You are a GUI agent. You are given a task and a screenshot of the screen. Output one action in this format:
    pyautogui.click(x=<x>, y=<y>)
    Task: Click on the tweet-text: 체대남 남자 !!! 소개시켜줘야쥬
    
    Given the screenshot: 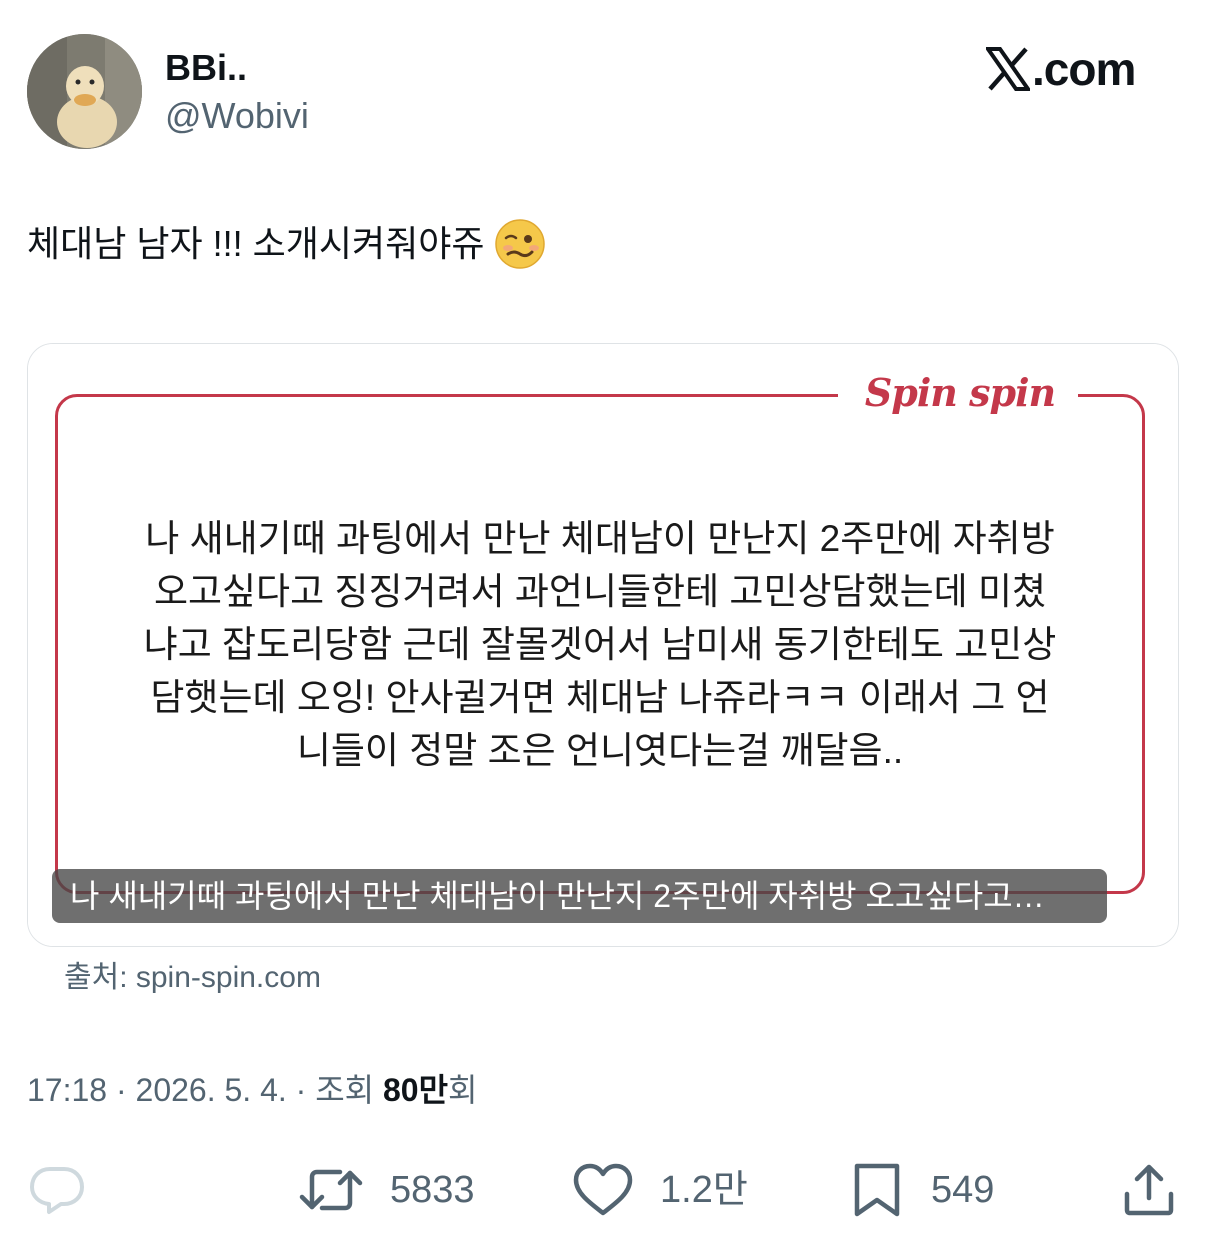 What is the action you would take?
    pyautogui.click(x=286, y=244)
    